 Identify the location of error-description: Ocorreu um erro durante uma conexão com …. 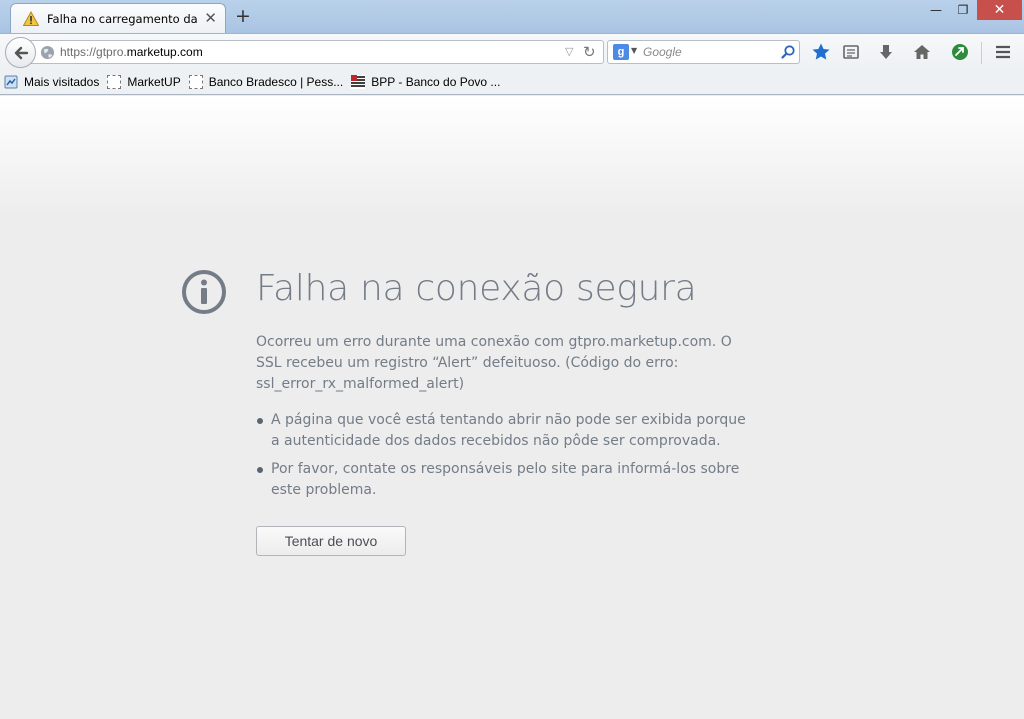
(494, 363).